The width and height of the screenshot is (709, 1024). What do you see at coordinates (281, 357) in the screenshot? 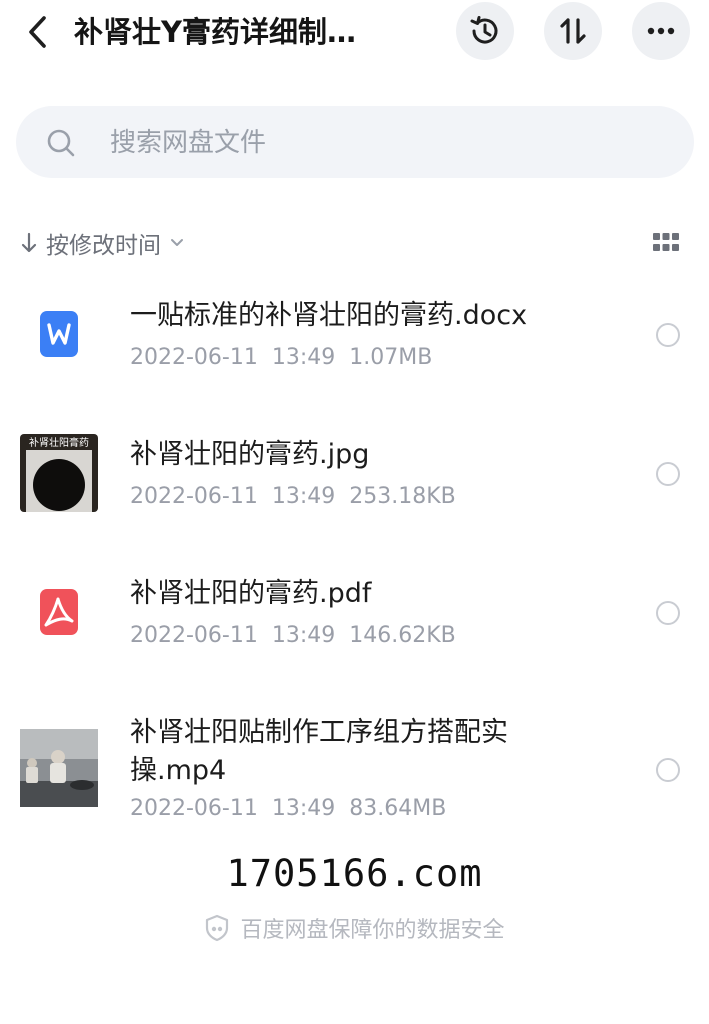
I see `file-meta: 2022-06-11 13:49 1.07MB` at bounding box center [281, 357].